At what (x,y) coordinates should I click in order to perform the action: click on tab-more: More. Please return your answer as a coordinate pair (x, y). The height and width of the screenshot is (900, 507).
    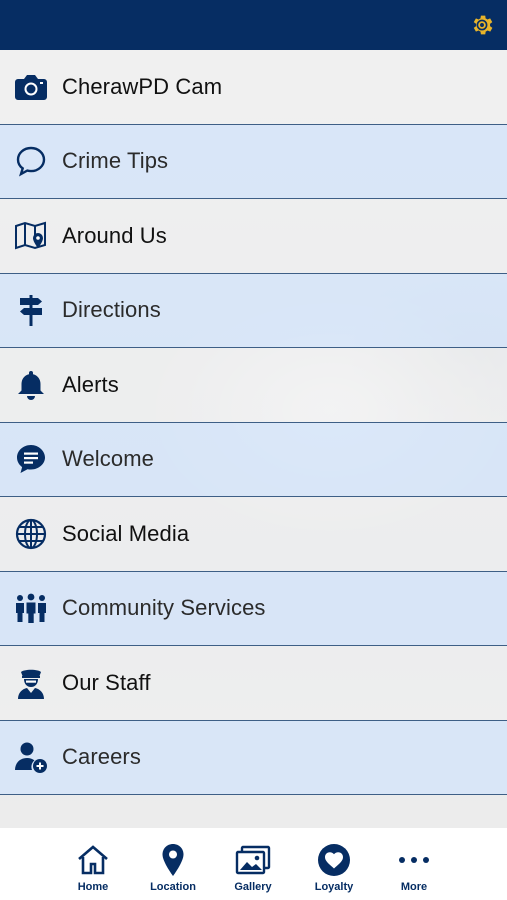
    Looking at the image, I should click on (414, 870).